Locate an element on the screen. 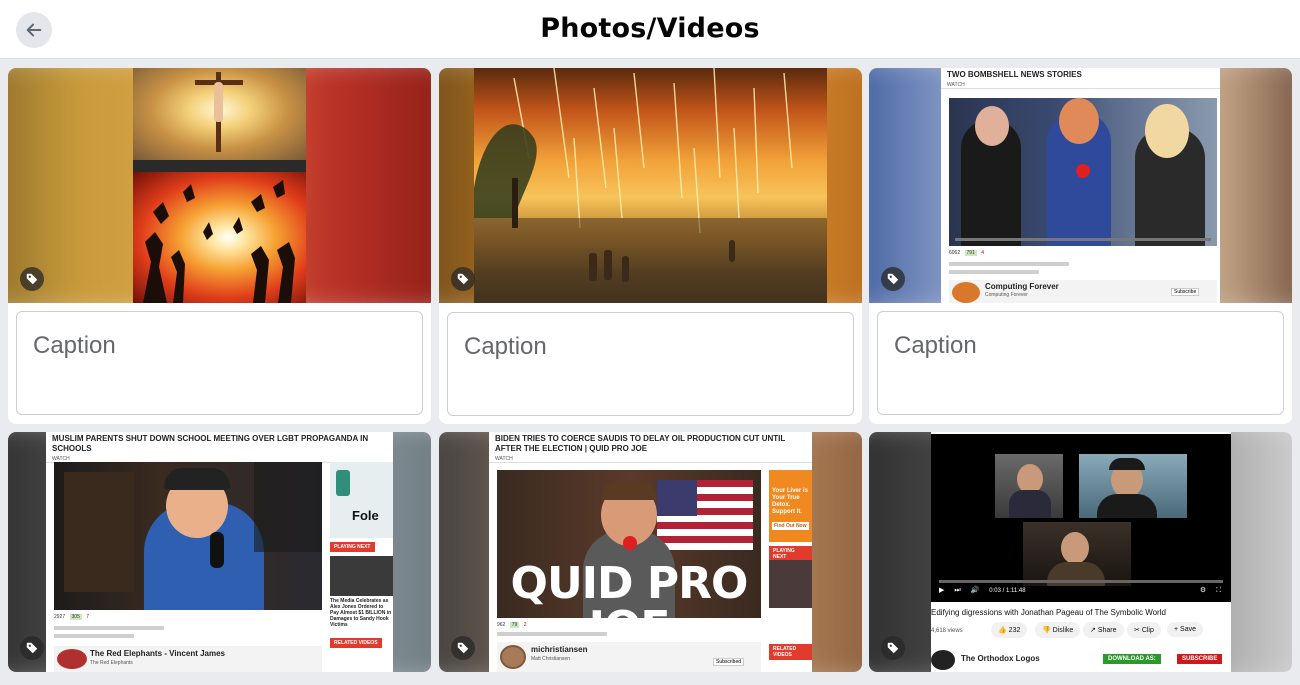 This screenshot has width=1300, height=685. clip-button: ✂ Clip is located at coordinates (1144, 630).